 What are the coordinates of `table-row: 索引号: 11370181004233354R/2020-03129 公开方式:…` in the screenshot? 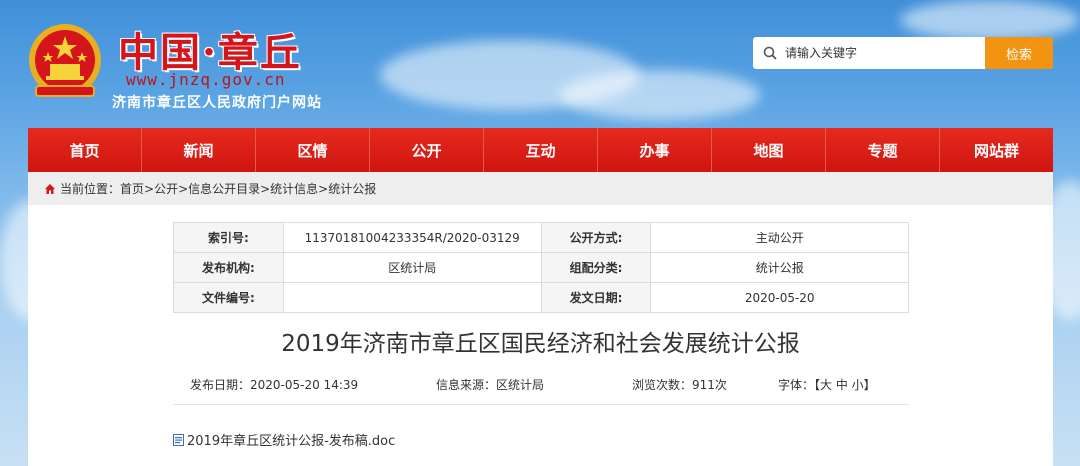 It's located at (541, 237).